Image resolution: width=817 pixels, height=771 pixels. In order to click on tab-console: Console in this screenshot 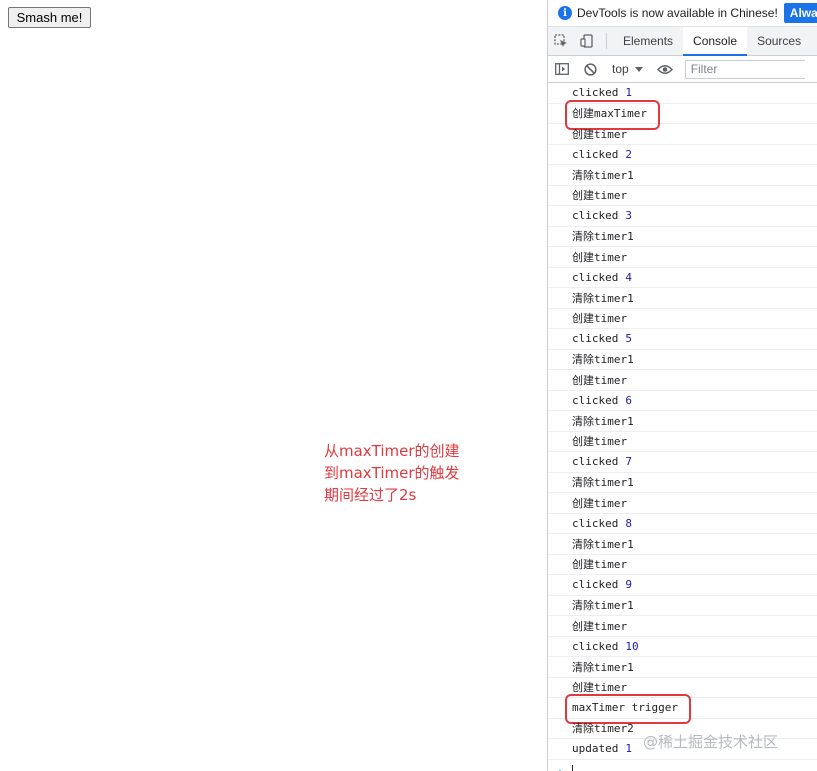, I will do `click(715, 41)`.